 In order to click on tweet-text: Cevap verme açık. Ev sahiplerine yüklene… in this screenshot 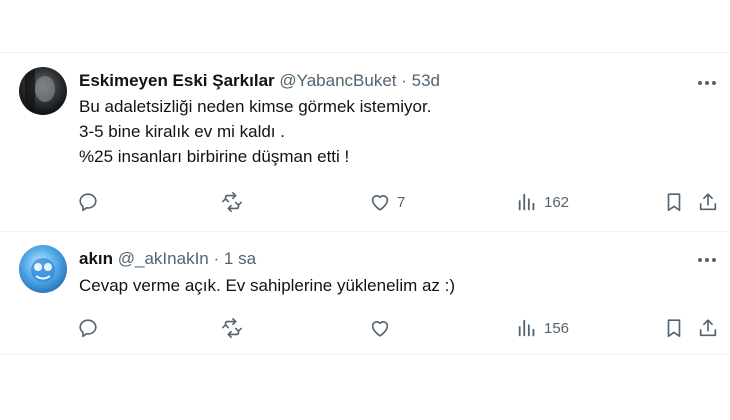, I will do `click(267, 285)`.